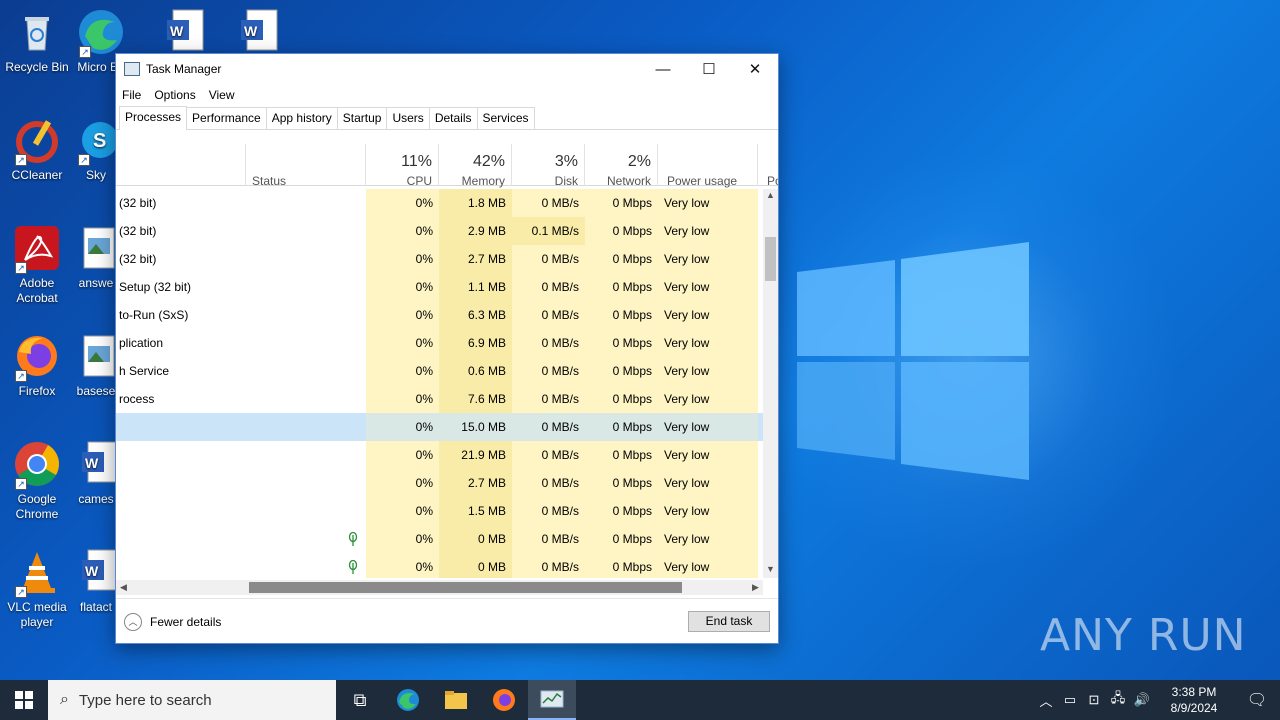  What do you see at coordinates (226, 118) in the screenshot?
I see `tab-performance: Performance` at bounding box center [226, 118].